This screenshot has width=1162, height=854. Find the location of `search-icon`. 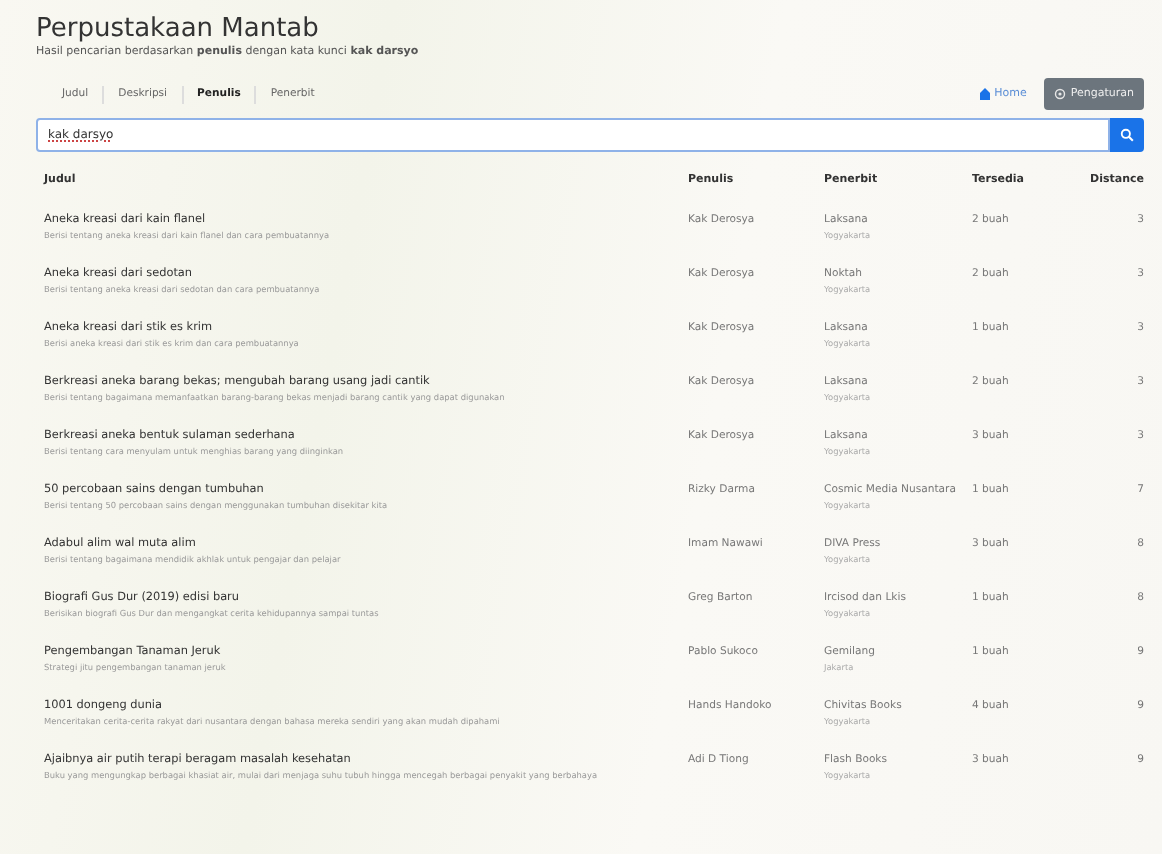

search-icon is located at coordinates (1127, 135).